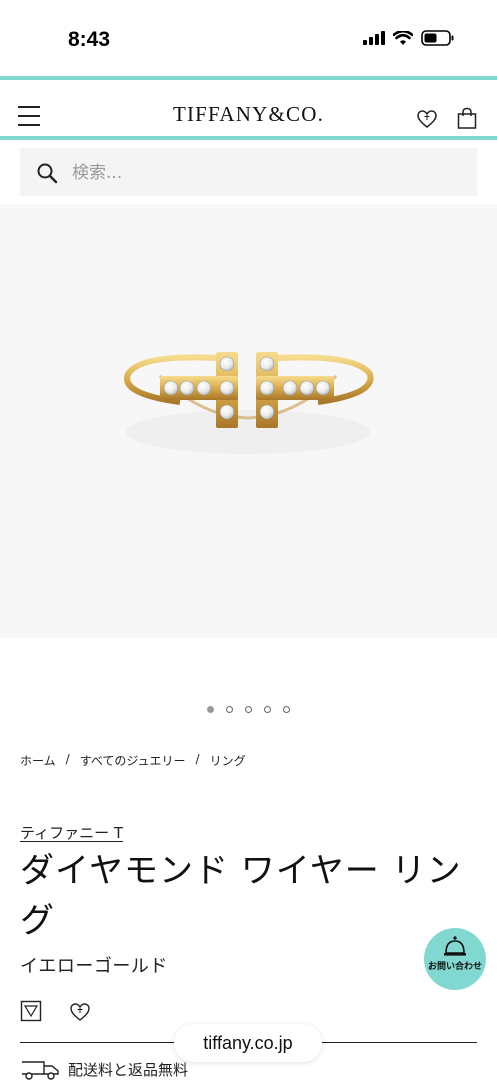 Image resolution: width=497 pixels, height=1080 pixels. Describe the element at coordinates (437, 38) in the screenshot. I see `battery-icon` at that location.